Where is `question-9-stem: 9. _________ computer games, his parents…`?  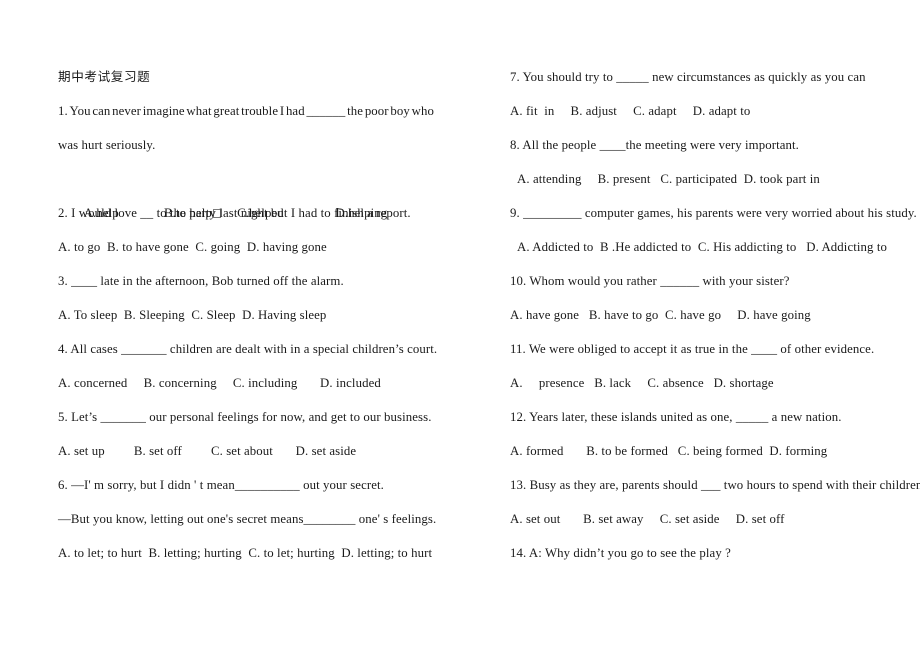 question-9-stem: 9. _________ computer games, his parents… is located at coordinates (713, 213).